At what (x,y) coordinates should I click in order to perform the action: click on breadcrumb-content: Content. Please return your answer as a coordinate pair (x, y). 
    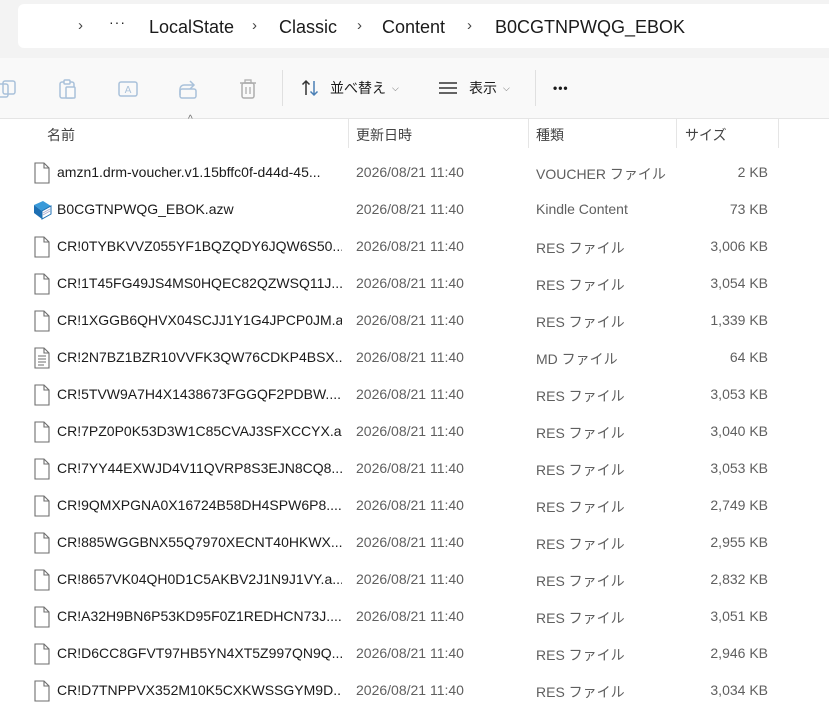
    Looking at the image, I should click on (413, 27).